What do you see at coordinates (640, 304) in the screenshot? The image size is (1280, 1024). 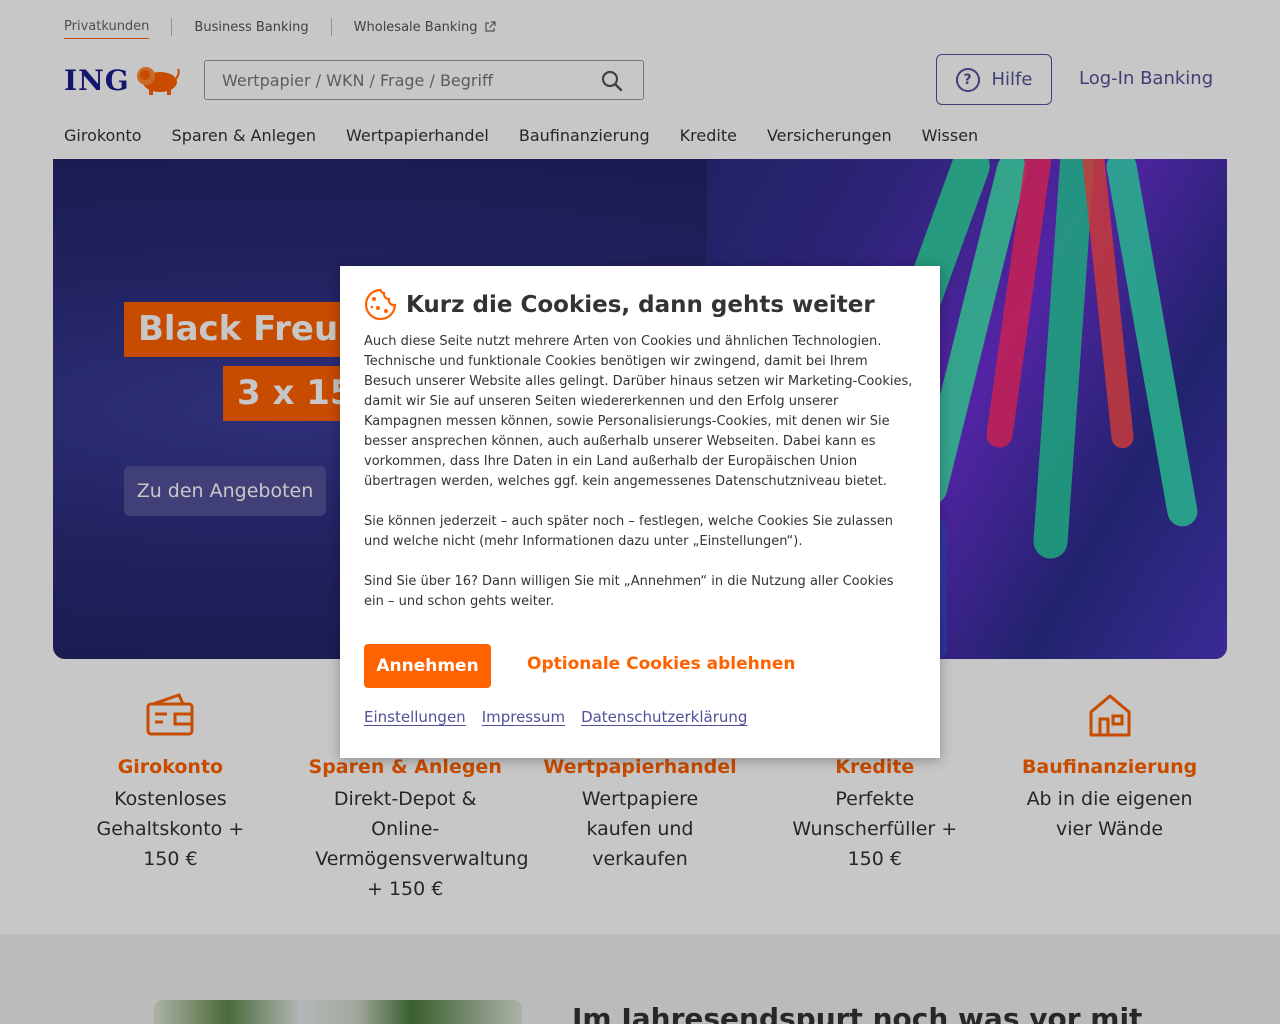 I see `dialog-title: Kurz die Cookies, dann gehts weiter` at bounding box center [640, 304].